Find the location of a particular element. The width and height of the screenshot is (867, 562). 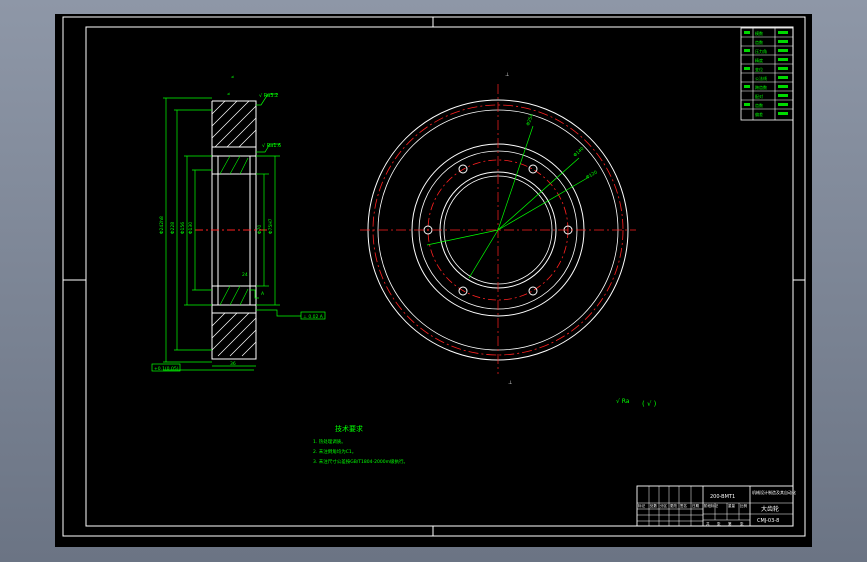

svg-text: Φ70 is located at coordinates (260, 229).